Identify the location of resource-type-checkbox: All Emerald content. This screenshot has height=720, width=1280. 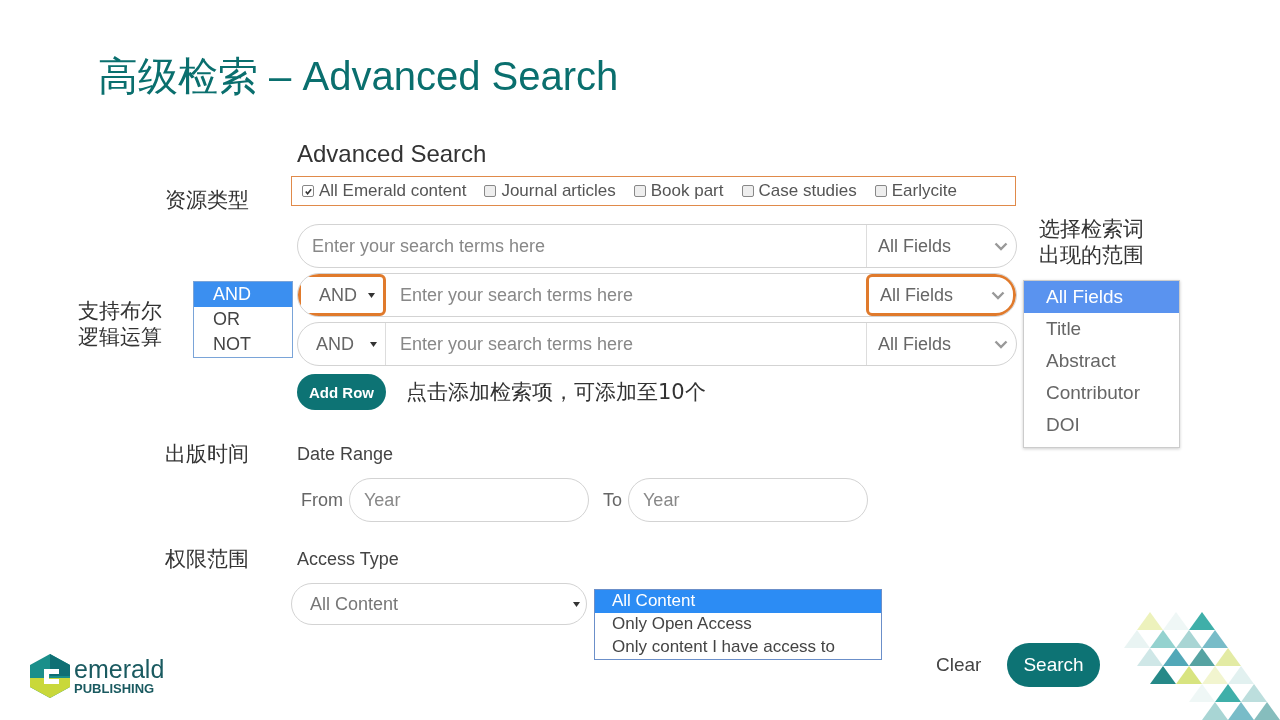
(384, 191).